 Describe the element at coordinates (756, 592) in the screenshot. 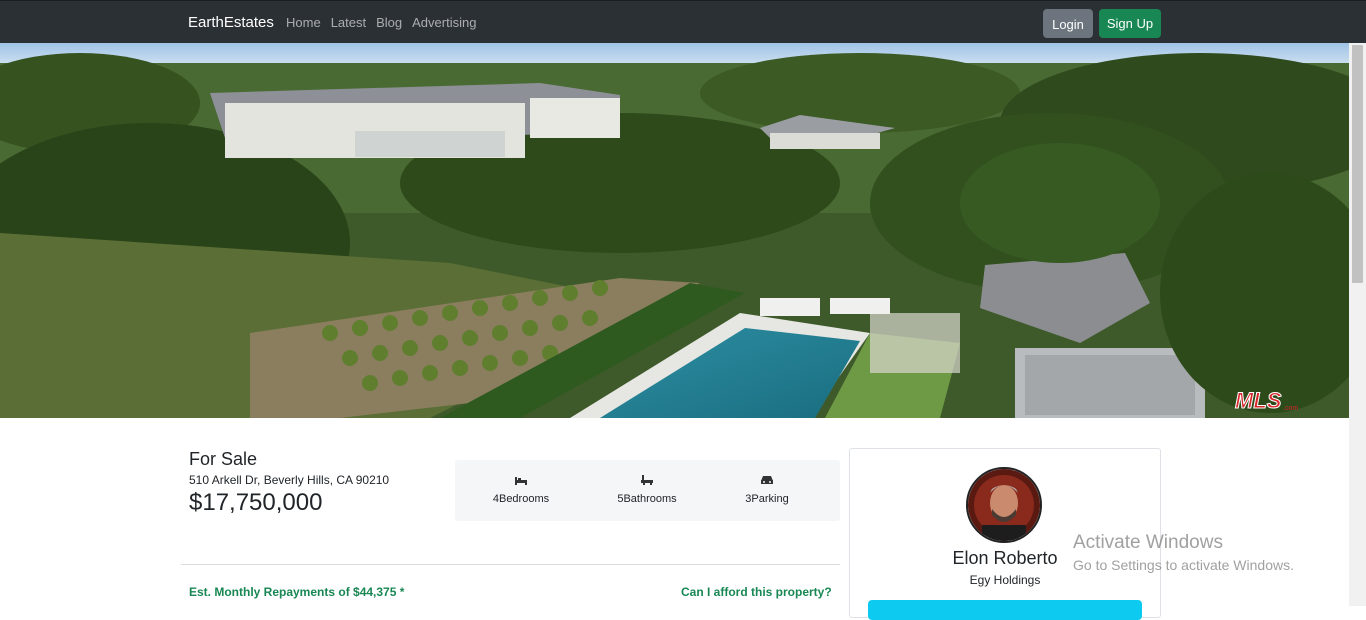

I see `afford-link: Can I afford this property?` at that location.